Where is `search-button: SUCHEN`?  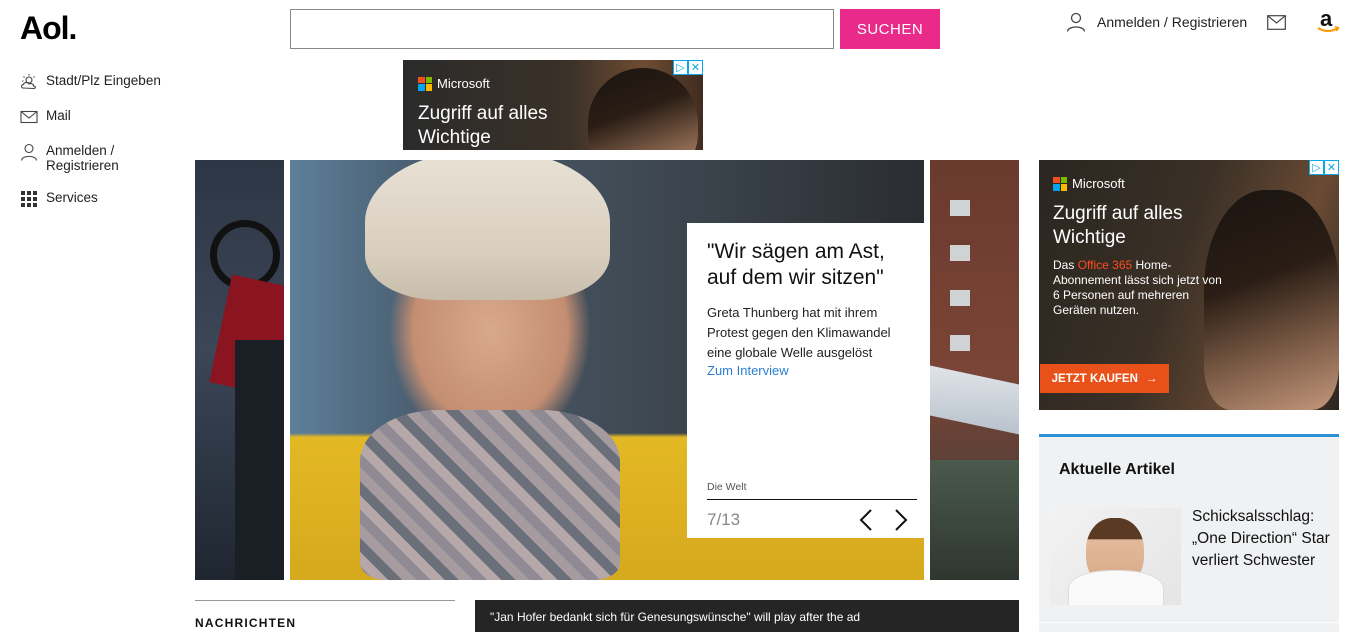 search-button: SUCHEN is located at coordinates (890, 29).